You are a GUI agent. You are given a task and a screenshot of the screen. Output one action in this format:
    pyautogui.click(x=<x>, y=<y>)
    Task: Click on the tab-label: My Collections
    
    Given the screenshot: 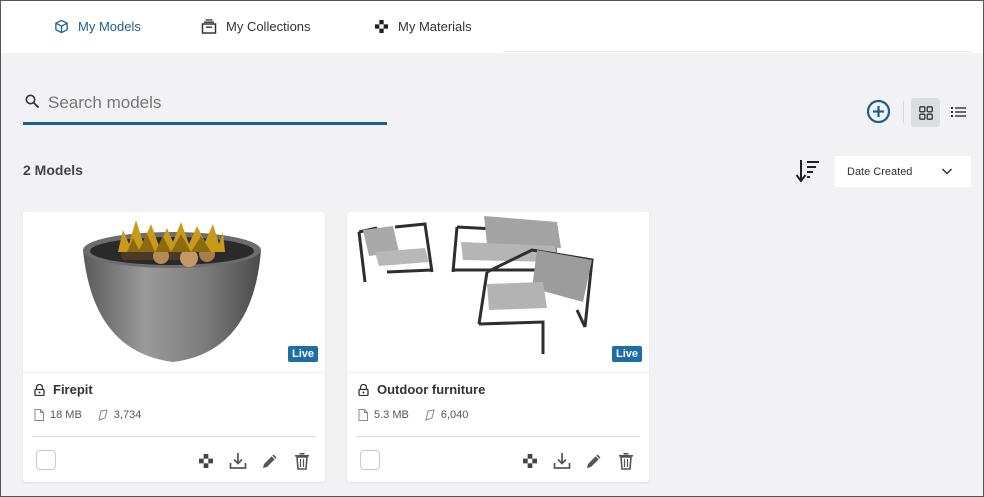 What is the action you would take?
    pyautogui.click(x=268, y=26)
    